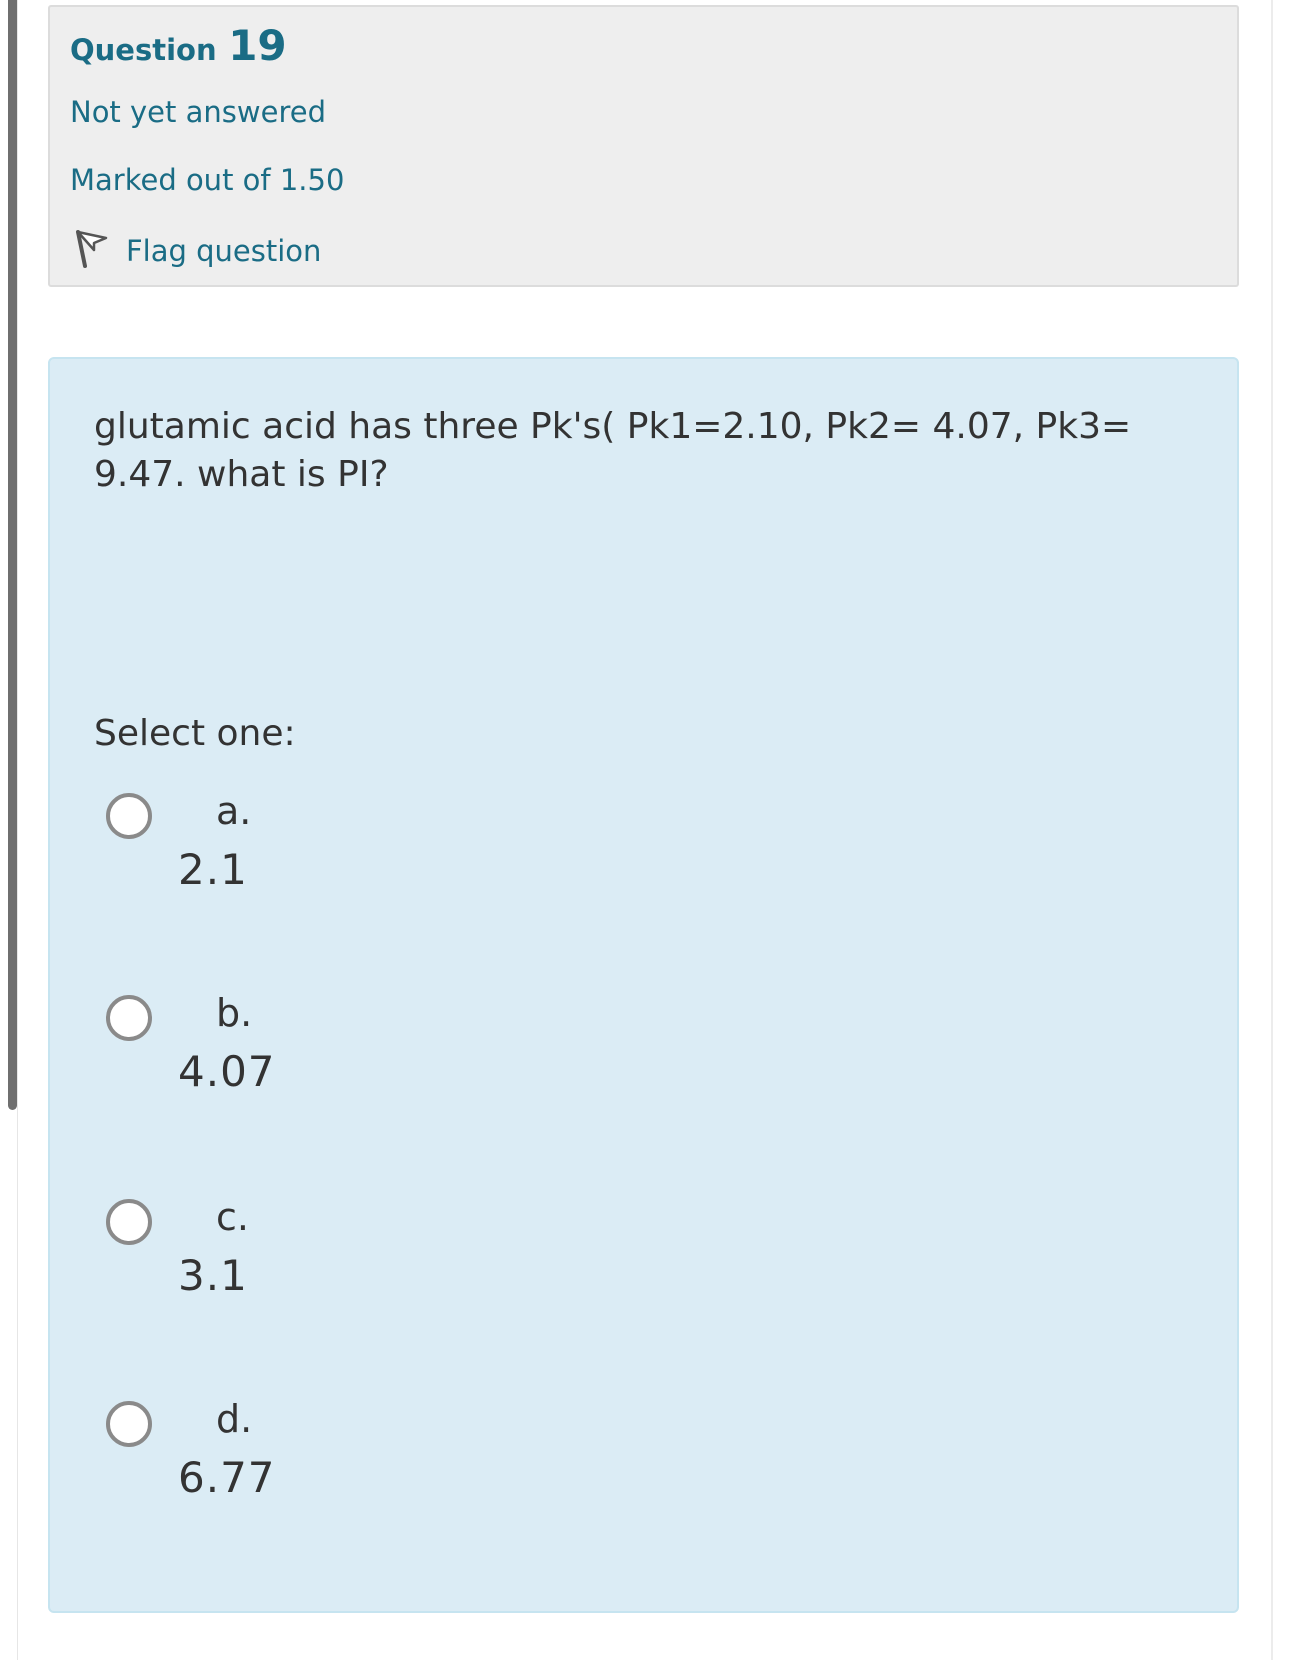 The height and width of the screenshot is (1660, 1290). Describe the element at coordinates (143, 50) in the screenshot. I see `question-label: Question` at that location.